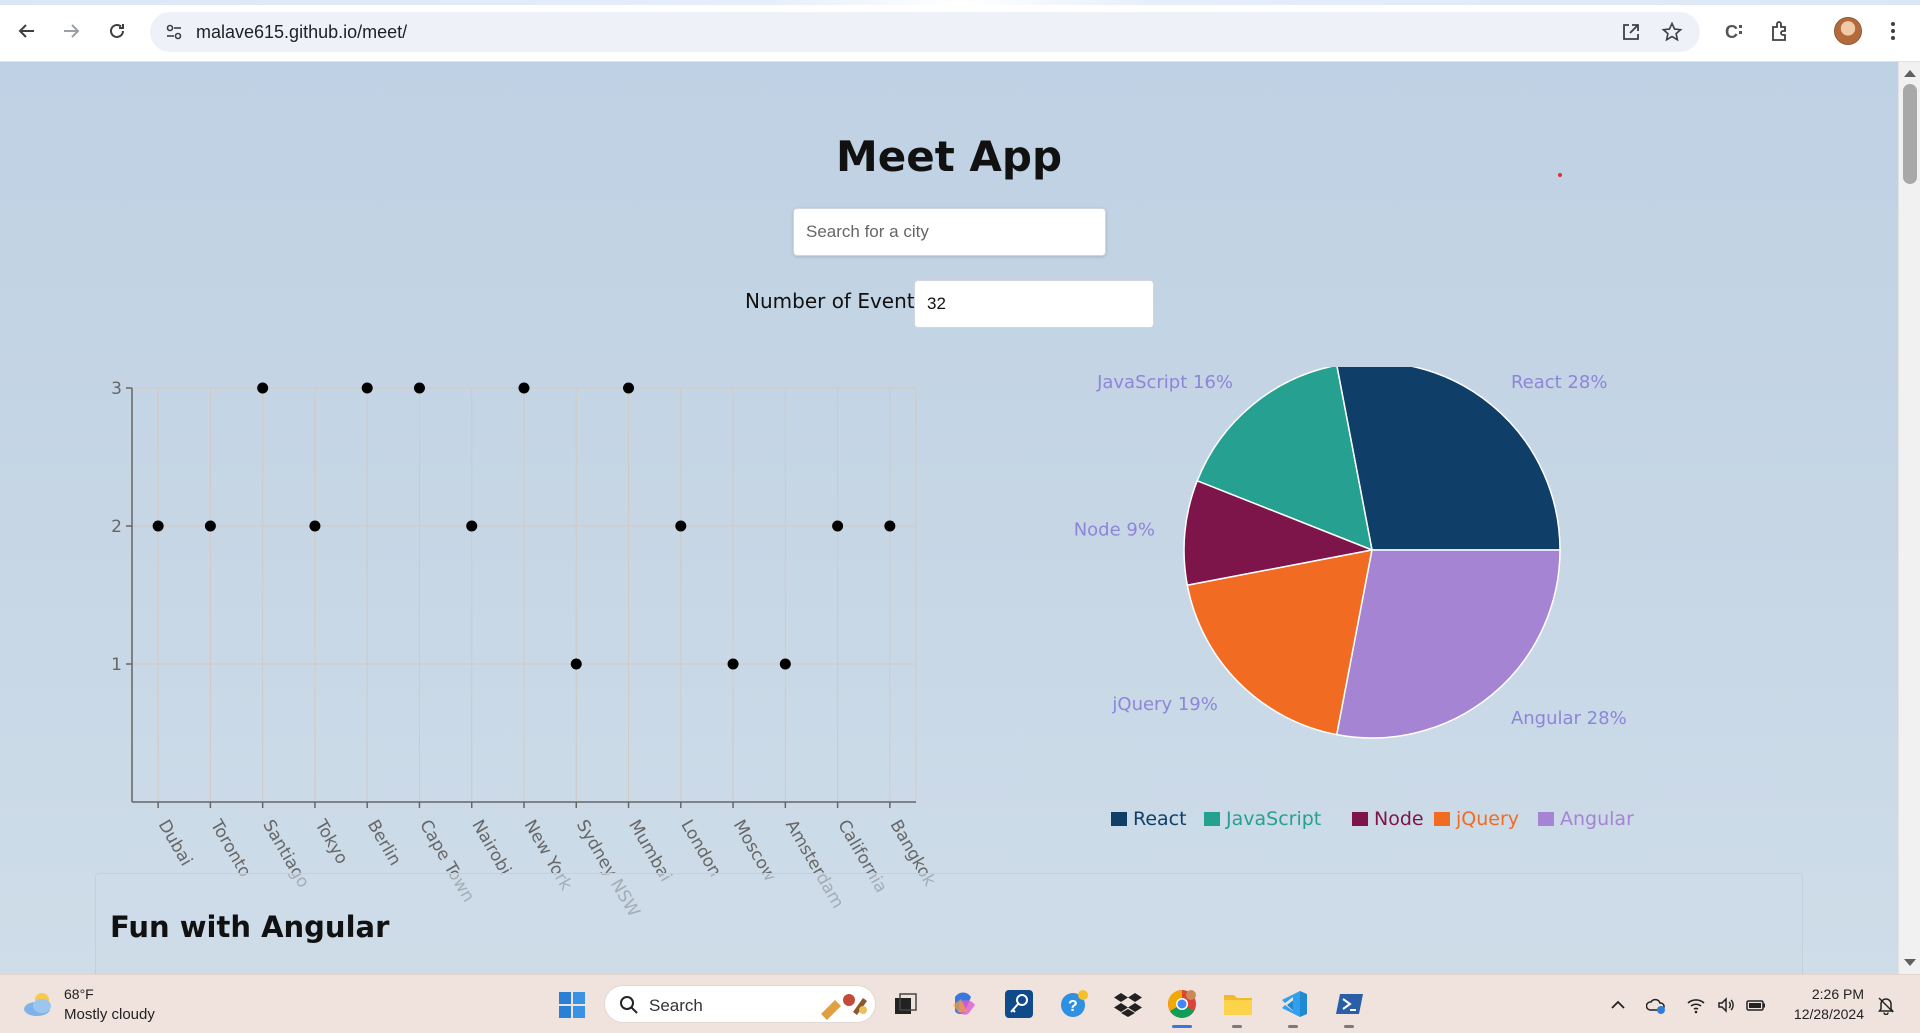 This screenshot has width=1920, height=1033. I want to click on get-help-app: ?, so click(1074, 1004).